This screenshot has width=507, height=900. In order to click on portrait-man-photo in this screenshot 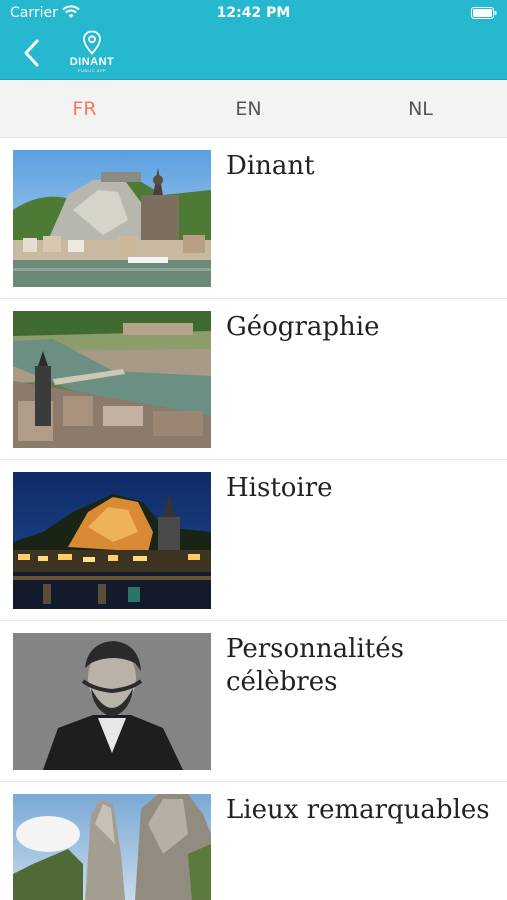, I will do `click(112, 701)`.